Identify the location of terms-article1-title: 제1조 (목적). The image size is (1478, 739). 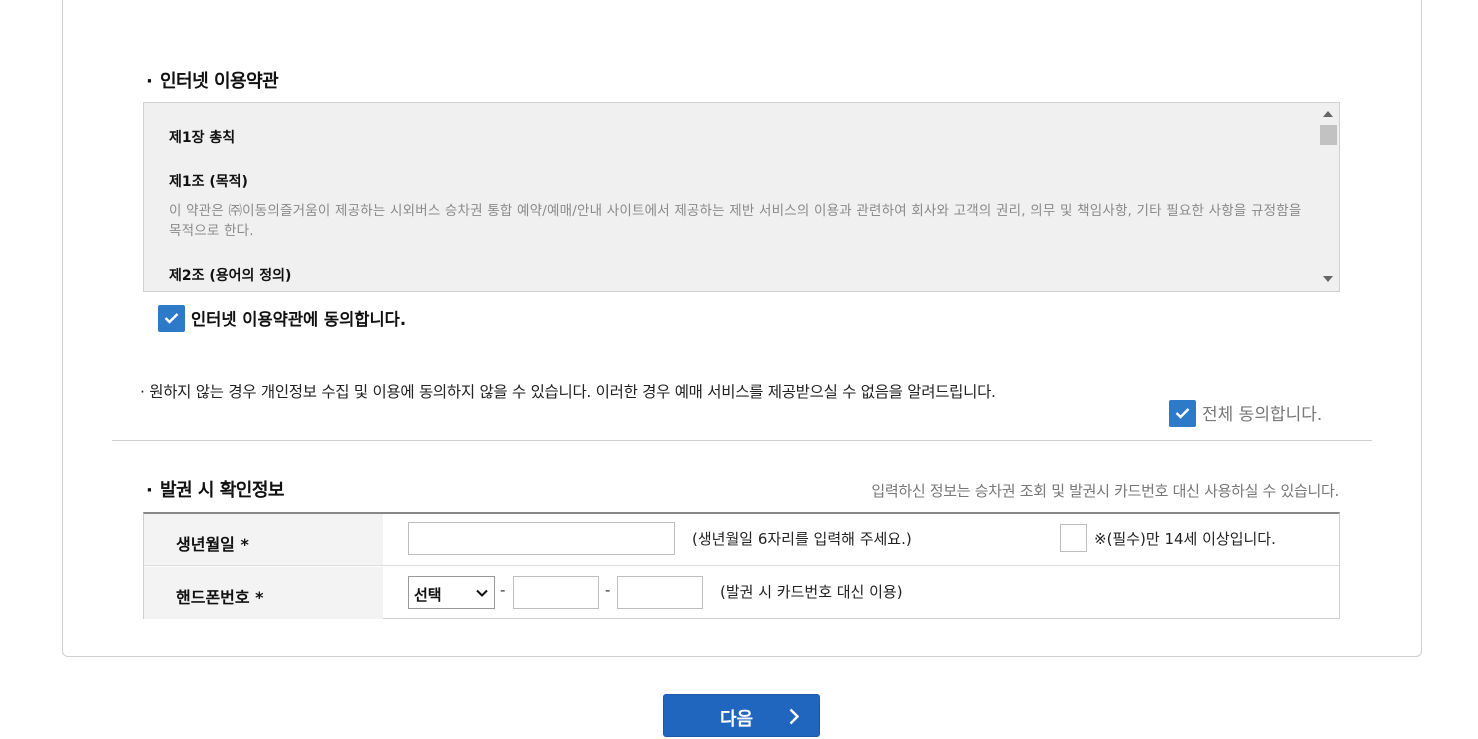
(208, 182).